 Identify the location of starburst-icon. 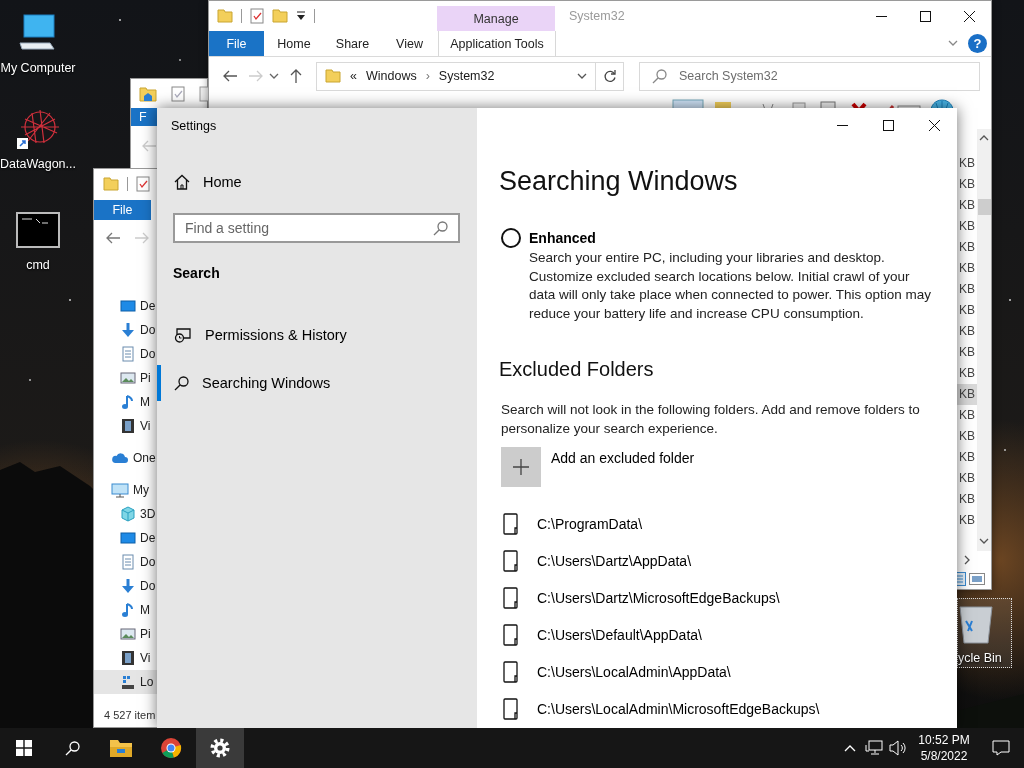
(38, 129).